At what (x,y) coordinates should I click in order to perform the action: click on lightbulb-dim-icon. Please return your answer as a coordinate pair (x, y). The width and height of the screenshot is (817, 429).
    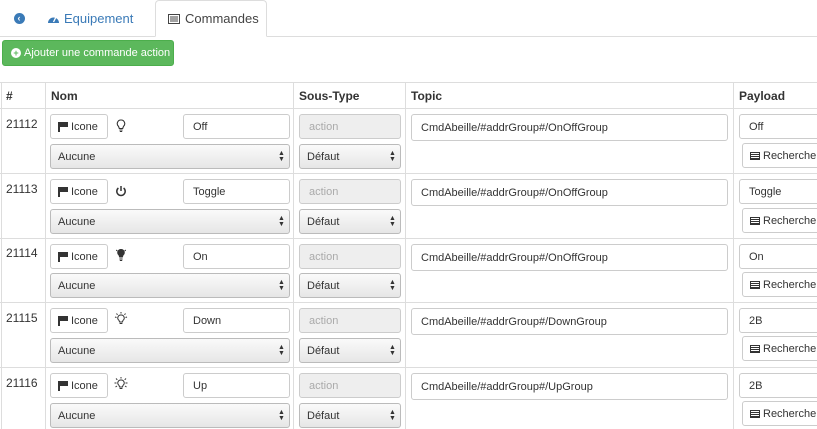
    Looking at the image, I should click on (121, 319).